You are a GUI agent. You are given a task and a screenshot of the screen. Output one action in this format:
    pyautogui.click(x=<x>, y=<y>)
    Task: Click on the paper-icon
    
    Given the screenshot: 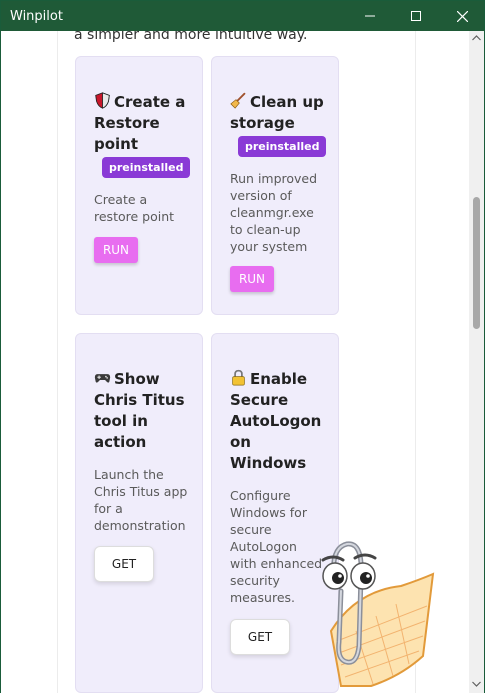 What is the action you would take?
    pyautogui.click(x=382, y=629)
    